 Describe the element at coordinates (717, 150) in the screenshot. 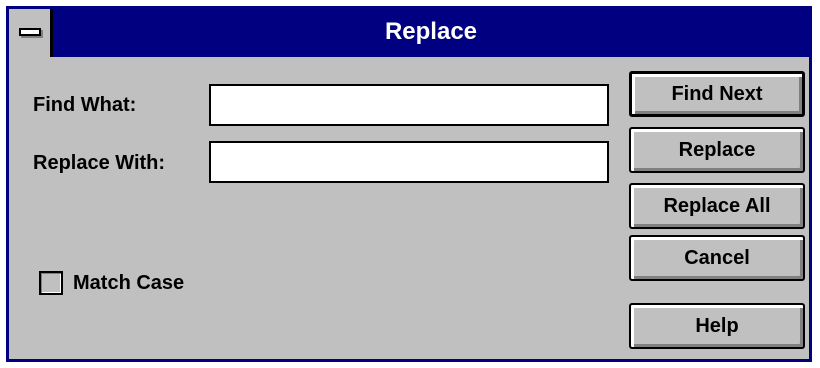

I see `replace-button: Replace` at that location.